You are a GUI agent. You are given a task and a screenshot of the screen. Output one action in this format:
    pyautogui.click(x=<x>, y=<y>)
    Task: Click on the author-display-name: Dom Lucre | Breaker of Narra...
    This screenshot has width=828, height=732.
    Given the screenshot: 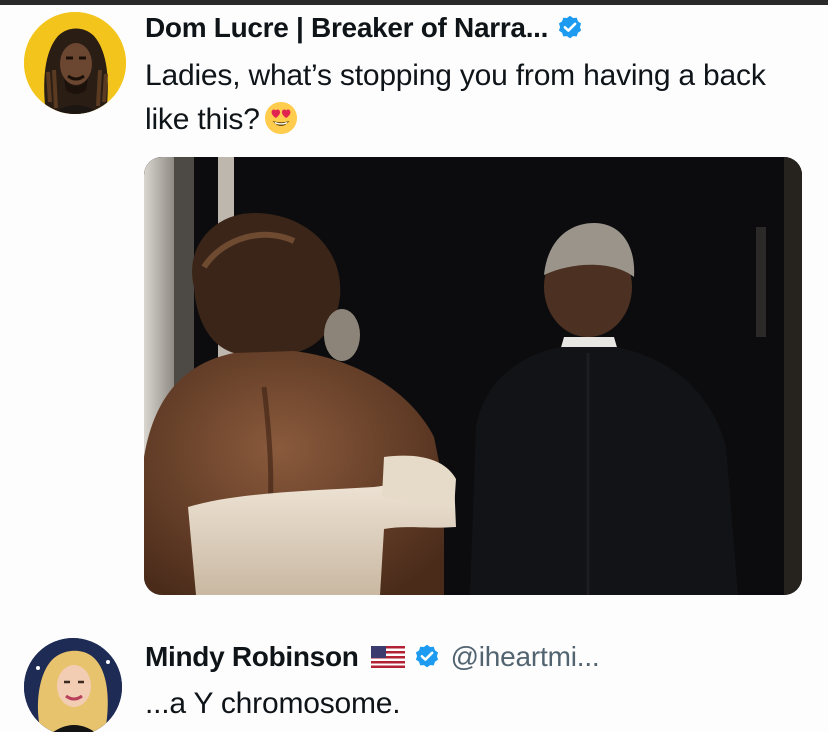 What is the action you would take?
    pyautogui.click(x=346, y=28)
    